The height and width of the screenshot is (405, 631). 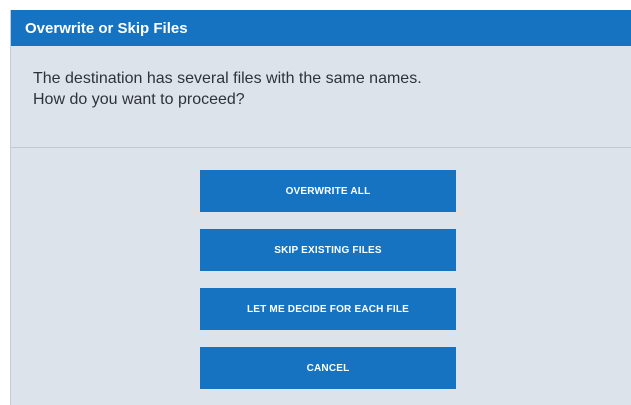 What do you see at coordinates (328, 250) in the screenshot?
I see `skip-existing-files-button: SKIP EXISTING FILES` at bounding box center [328, 250].